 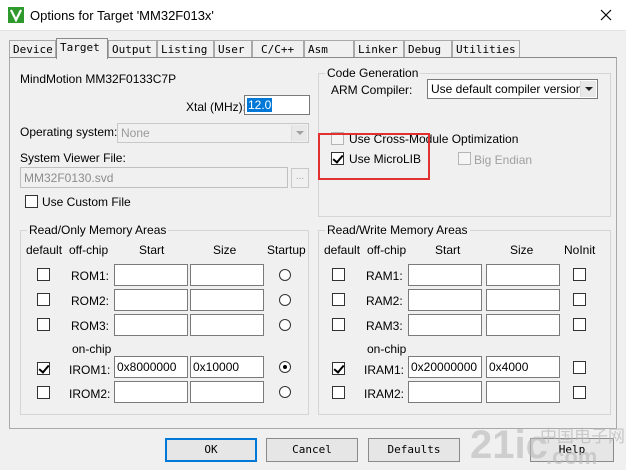 I want to click on irom1-default-checkbox, so click(x=43, y=368).